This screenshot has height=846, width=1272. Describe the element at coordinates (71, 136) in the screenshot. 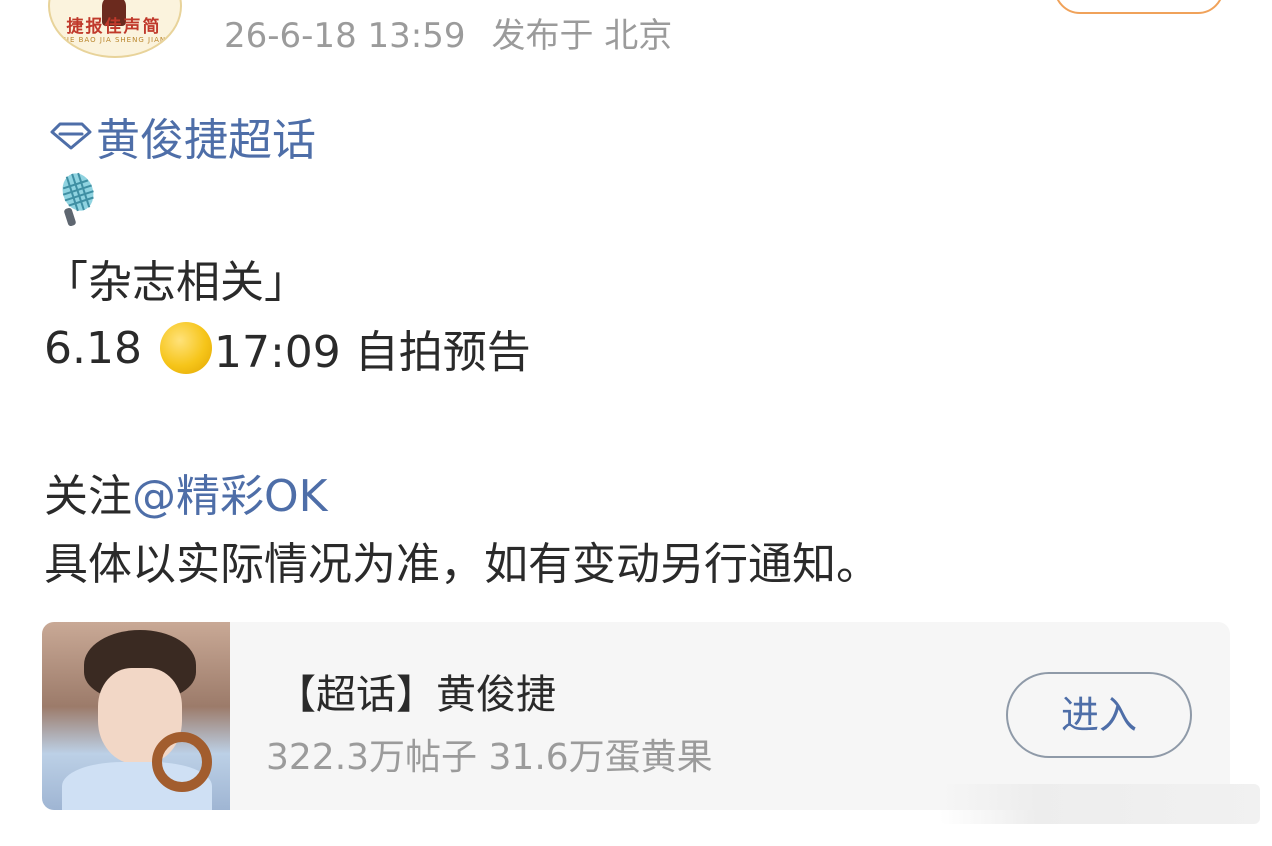

I see `diamond-icon` at that location.